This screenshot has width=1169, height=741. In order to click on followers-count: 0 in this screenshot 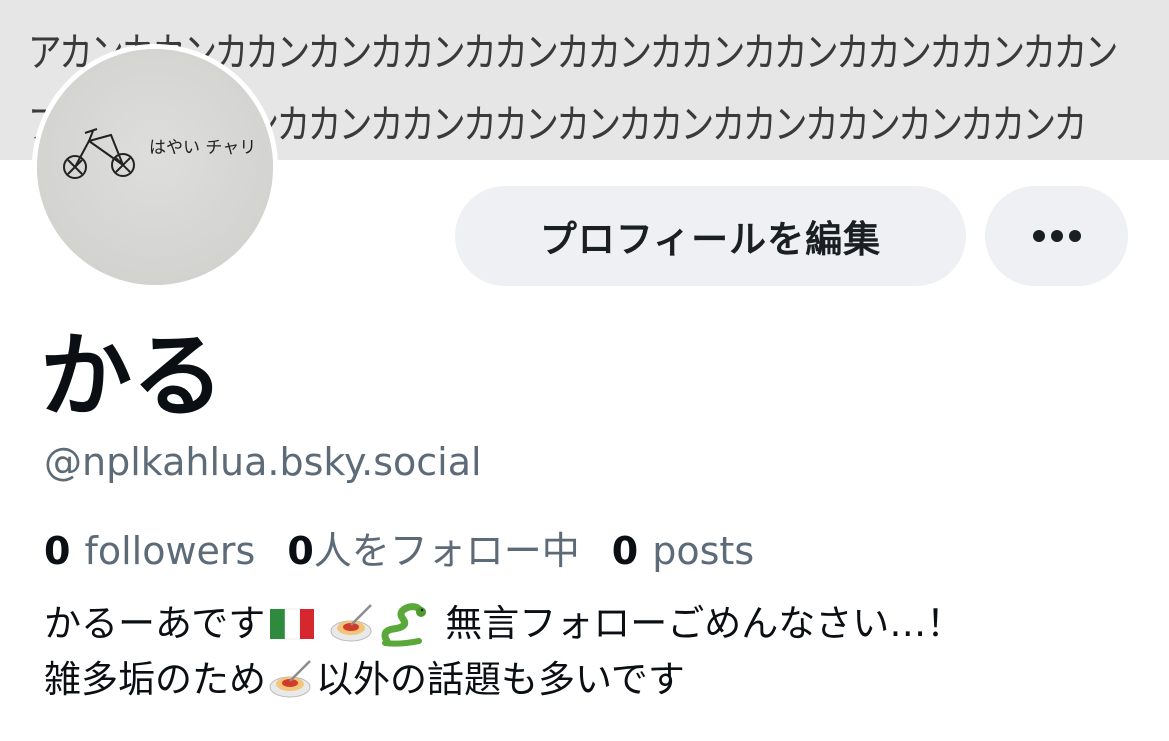, I will do `click(57, 551)`.